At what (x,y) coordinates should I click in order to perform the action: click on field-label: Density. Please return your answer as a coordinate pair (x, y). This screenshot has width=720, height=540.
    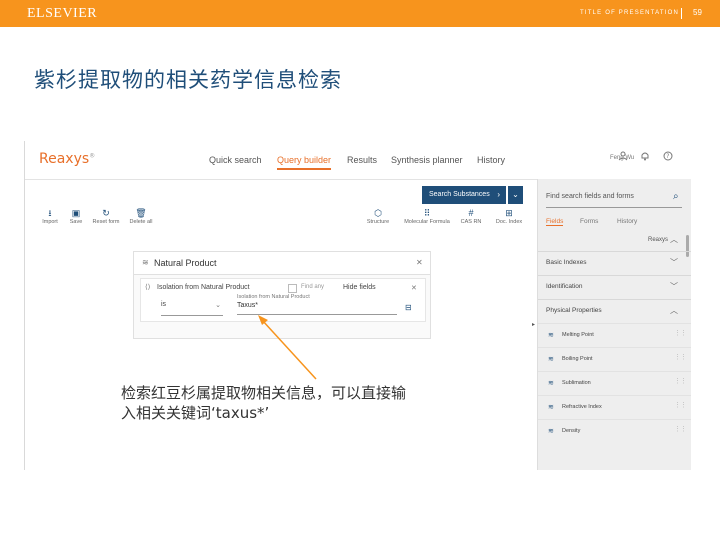
    Looking at the image, I should click on (571, 431).